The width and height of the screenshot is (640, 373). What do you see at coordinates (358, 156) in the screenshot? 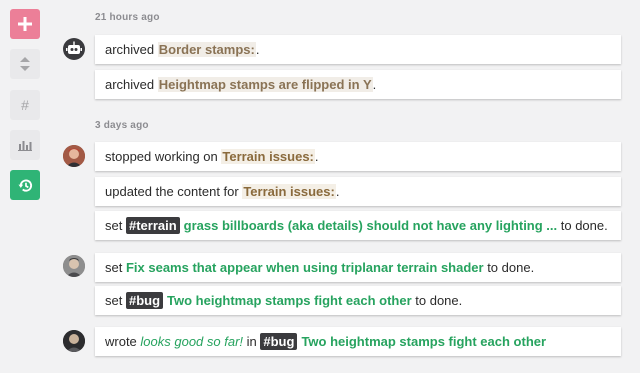
I see `activity-card: stopped working on Terrain issues:.` at bounding box center [358, 156].